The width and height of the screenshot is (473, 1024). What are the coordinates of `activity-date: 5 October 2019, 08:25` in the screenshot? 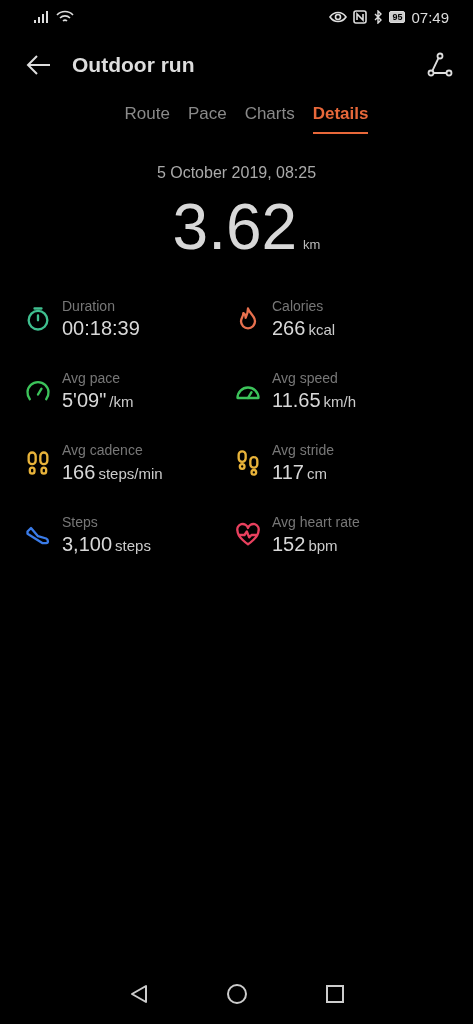 It's located at (236, 173).